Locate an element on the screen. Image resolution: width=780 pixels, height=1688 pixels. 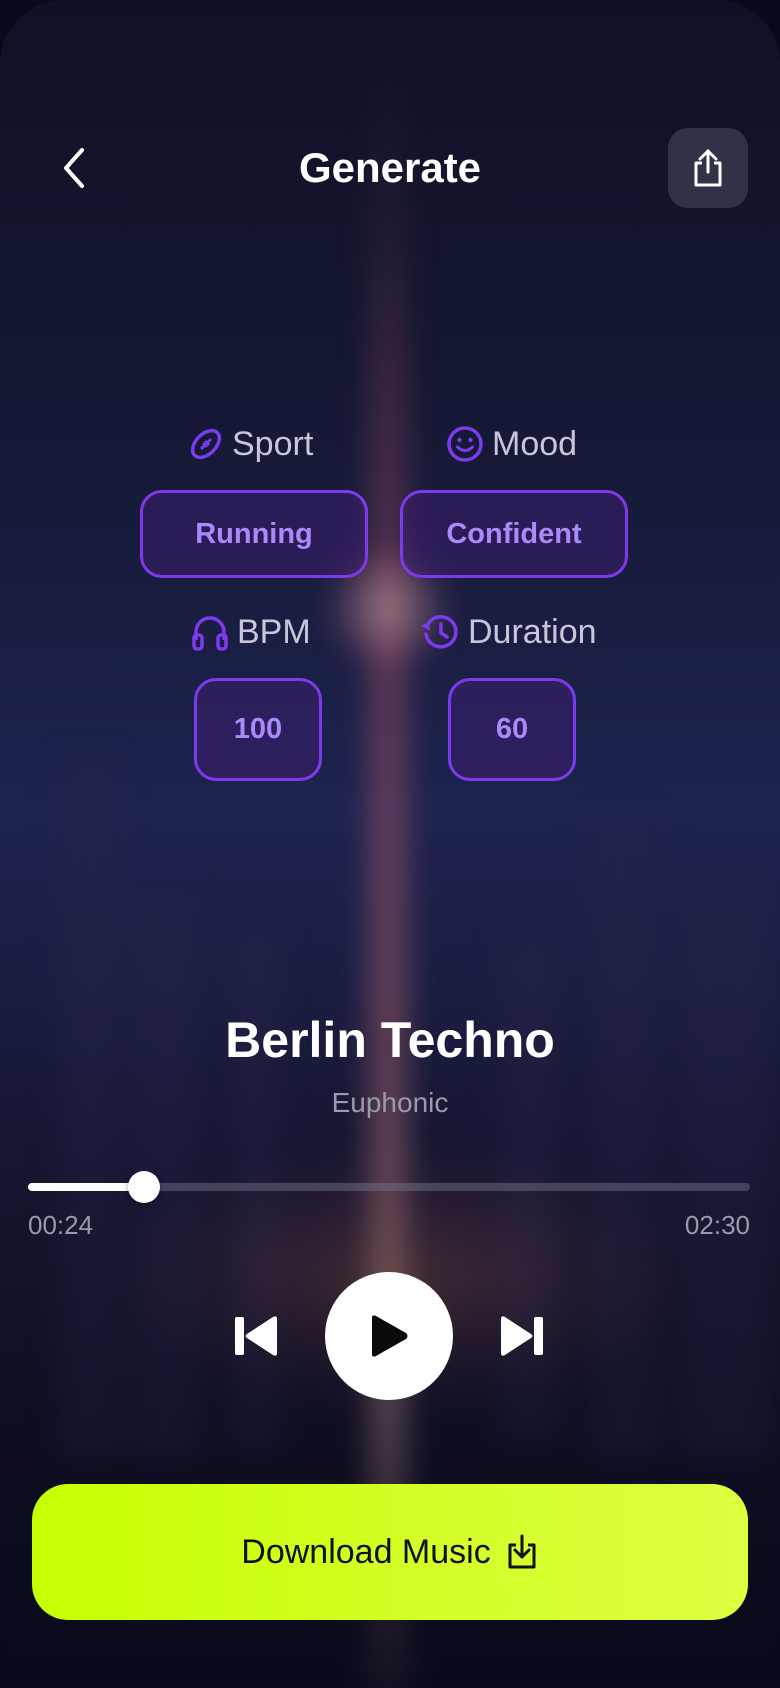
mood-label: Mood is located at coordinates (511, 444).